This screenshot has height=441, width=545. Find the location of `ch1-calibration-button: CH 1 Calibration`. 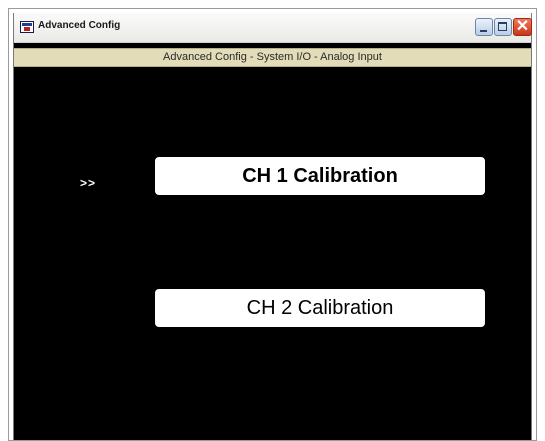

ch1-calibration-button: CH 1 Calibration is located at coordinates (320, 176).